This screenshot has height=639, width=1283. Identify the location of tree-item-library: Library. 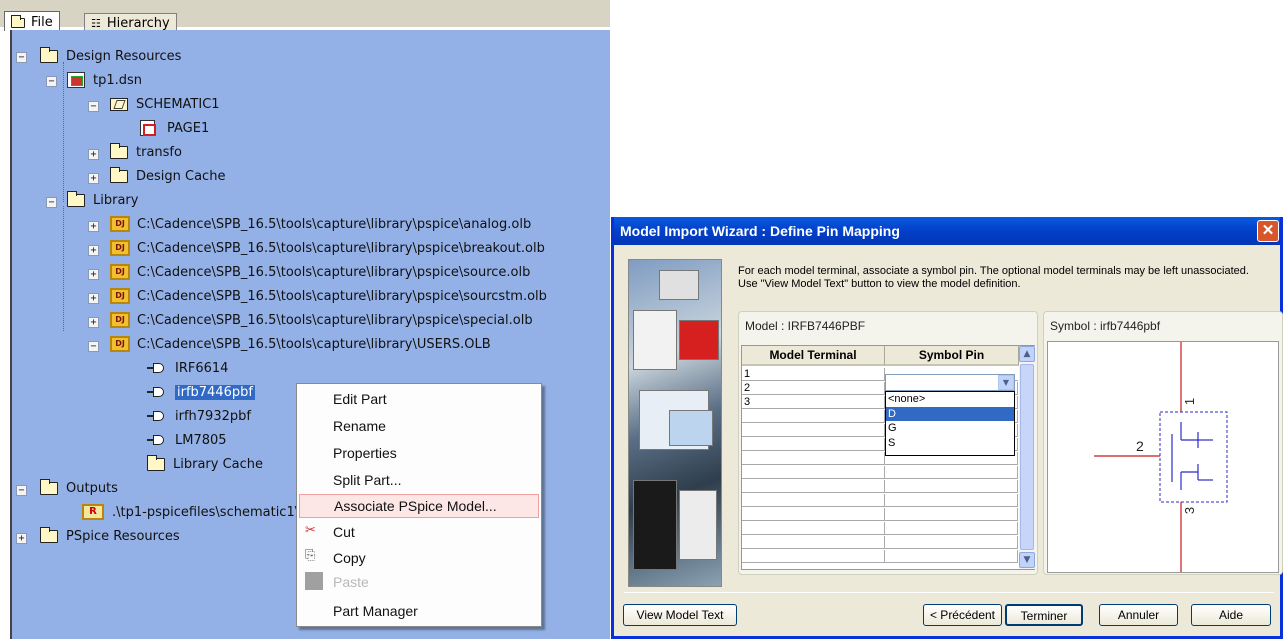
(102, 200).